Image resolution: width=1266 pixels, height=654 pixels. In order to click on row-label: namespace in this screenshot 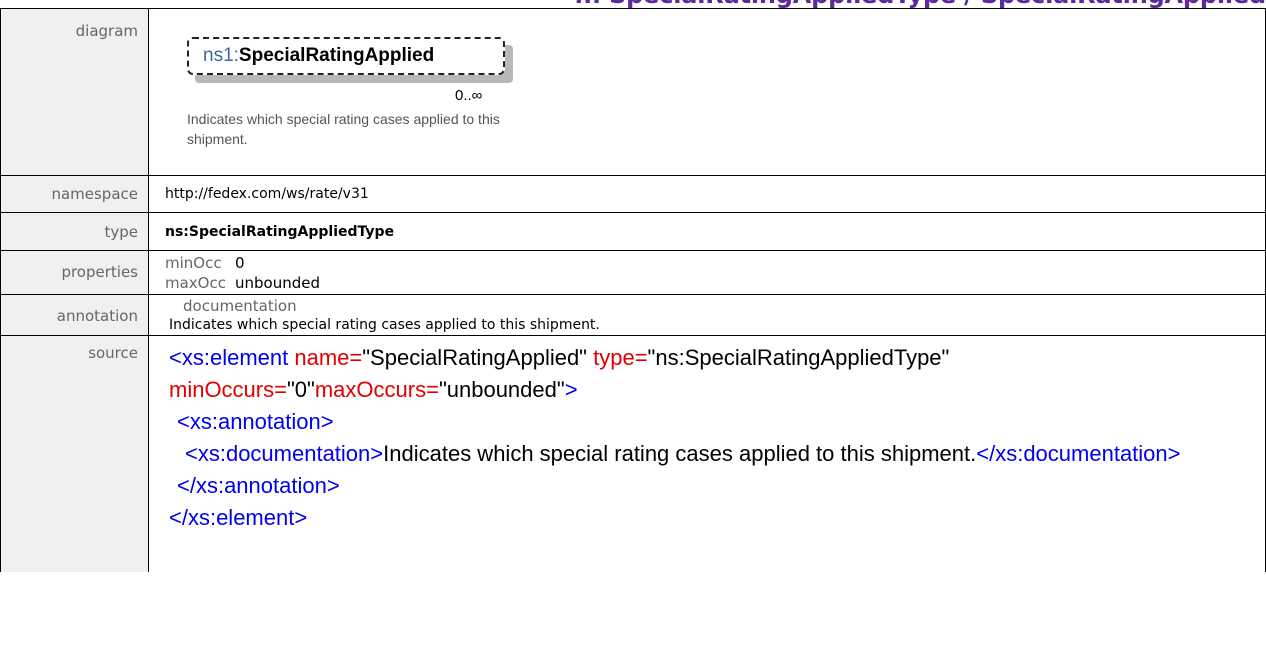, I will do `click(74, 194)`.